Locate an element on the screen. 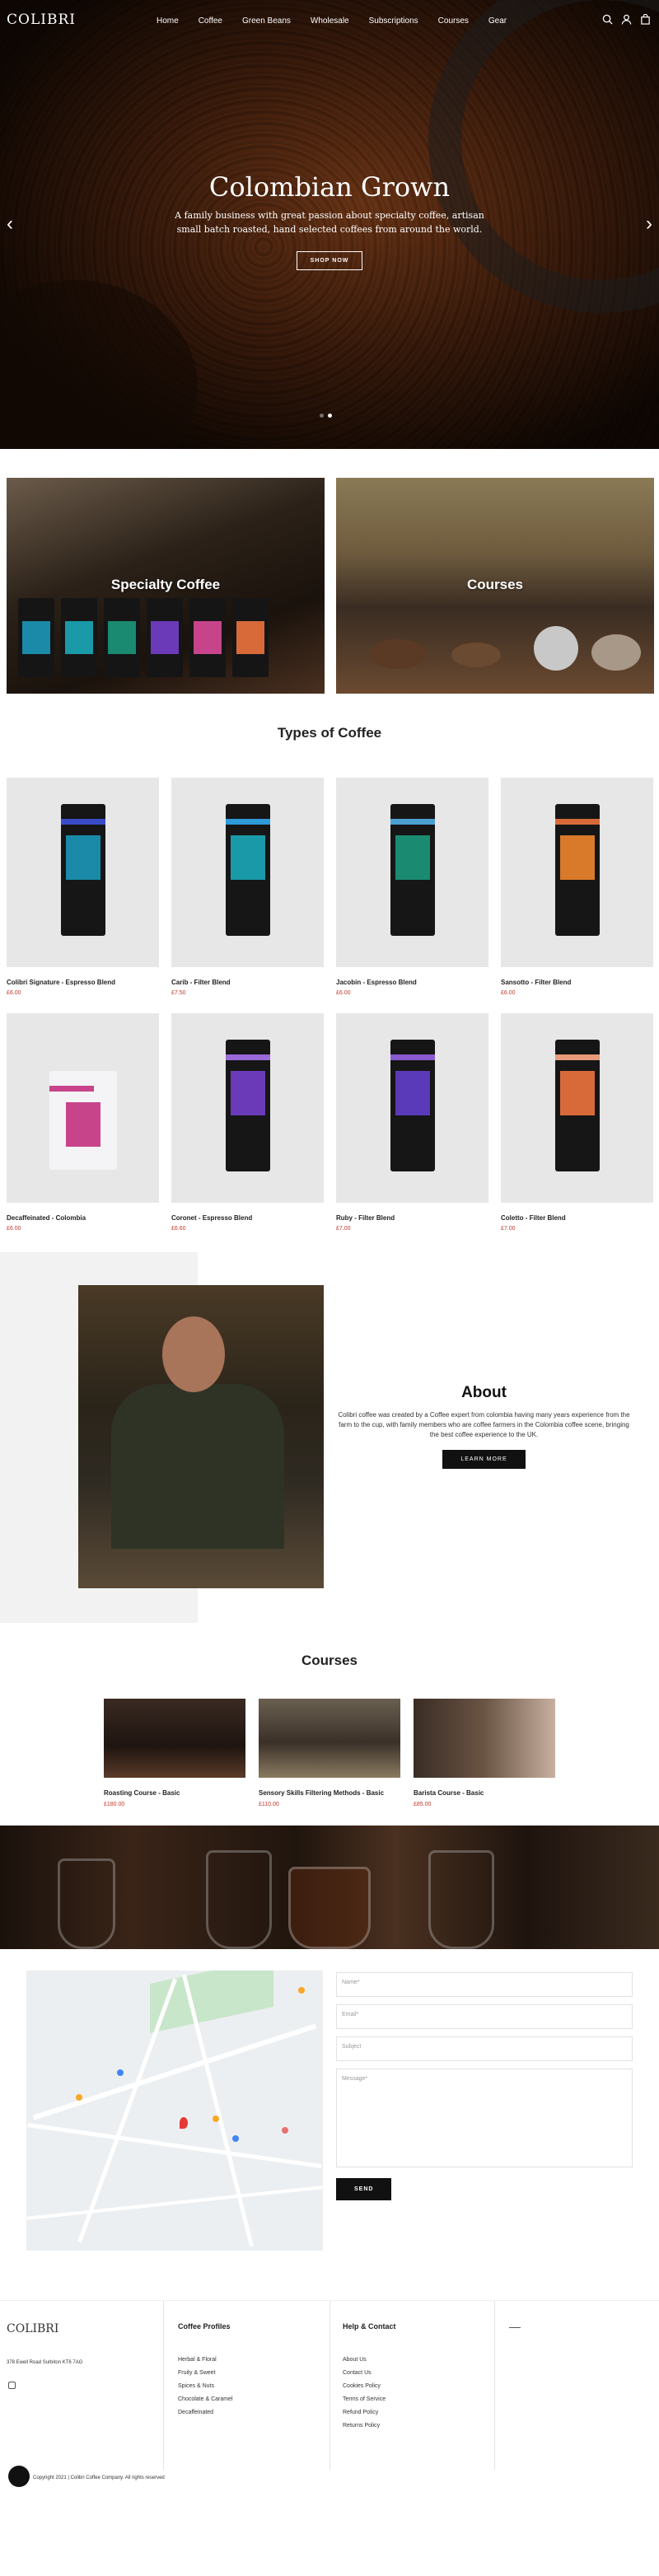 The image size is (659, 2576). site-logo: COLIBRI is located at coordinates (41, 20).